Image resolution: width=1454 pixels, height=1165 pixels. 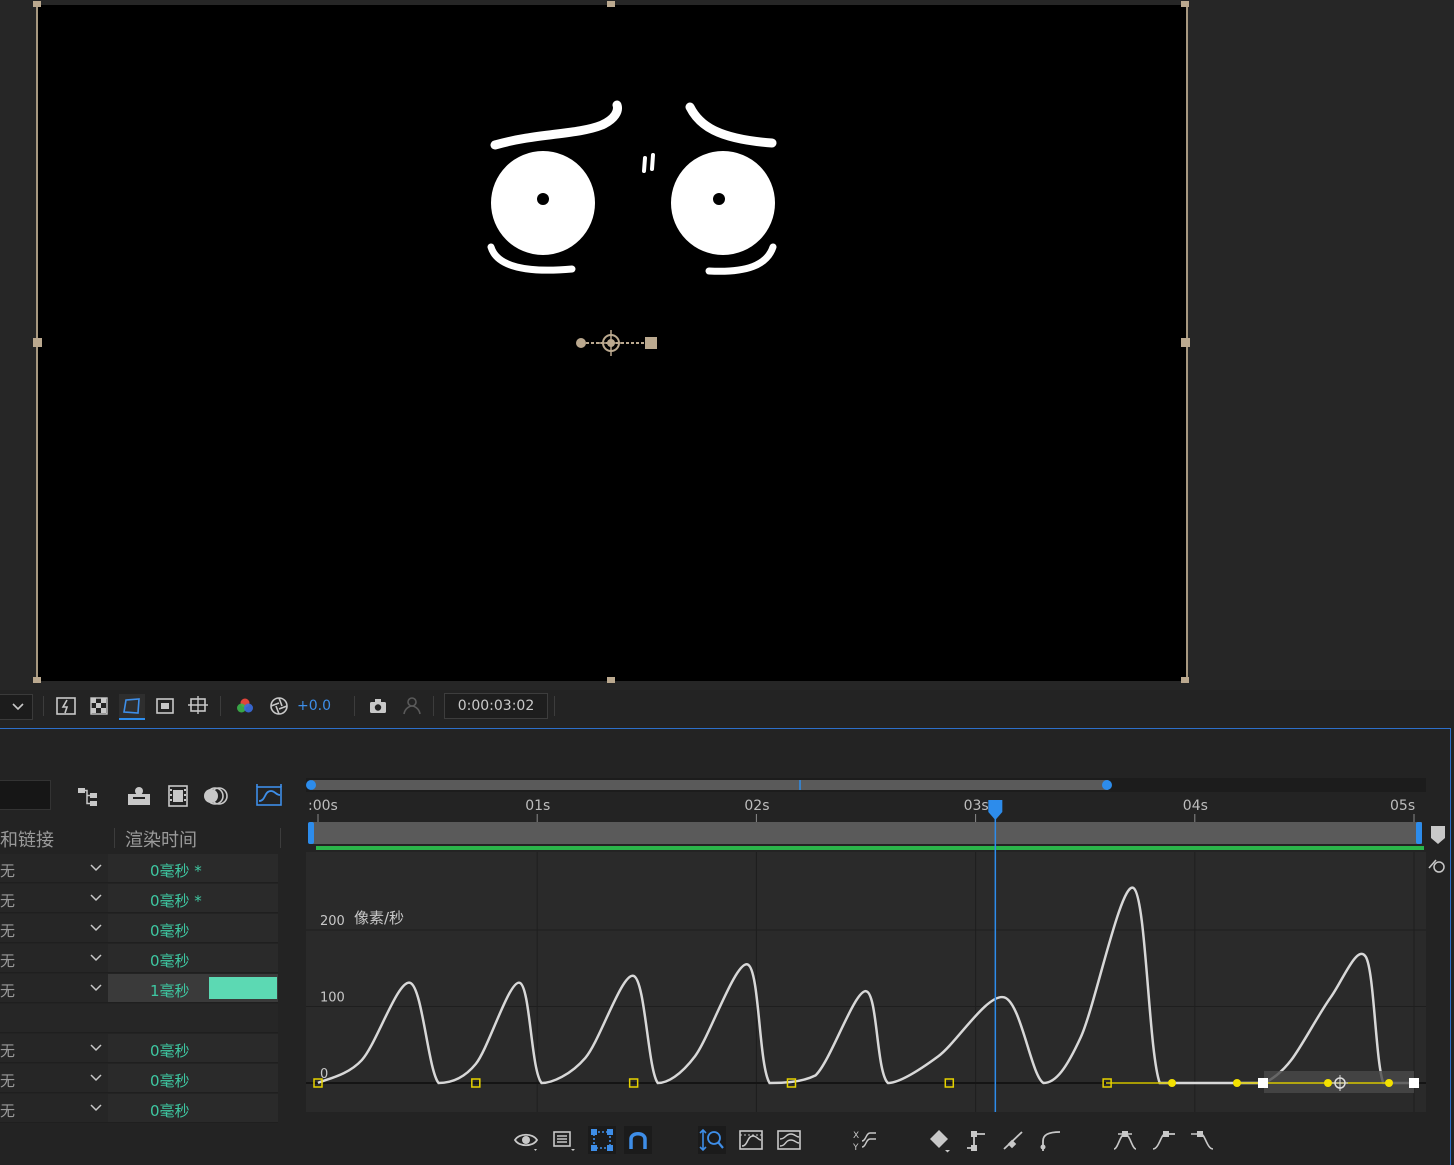 What do you see at coordinates (618, 343) in the screenshot?
I see `anchor-point-handle` at bounding box center [618, 343].